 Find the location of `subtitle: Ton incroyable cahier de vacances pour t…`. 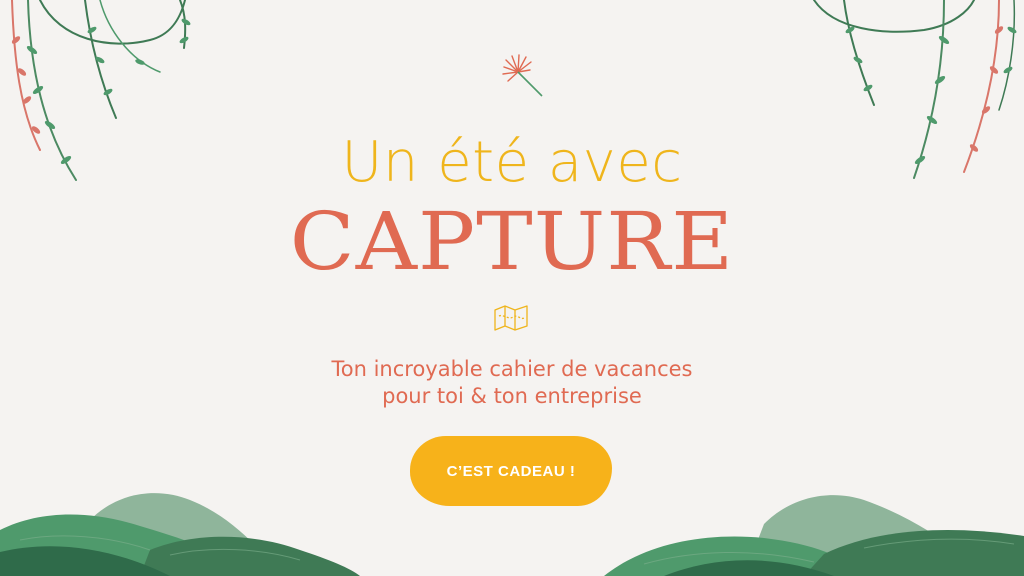

subtitle: Ton incroyable cahier de vacances pour t… is located at coordinates (512, 383).